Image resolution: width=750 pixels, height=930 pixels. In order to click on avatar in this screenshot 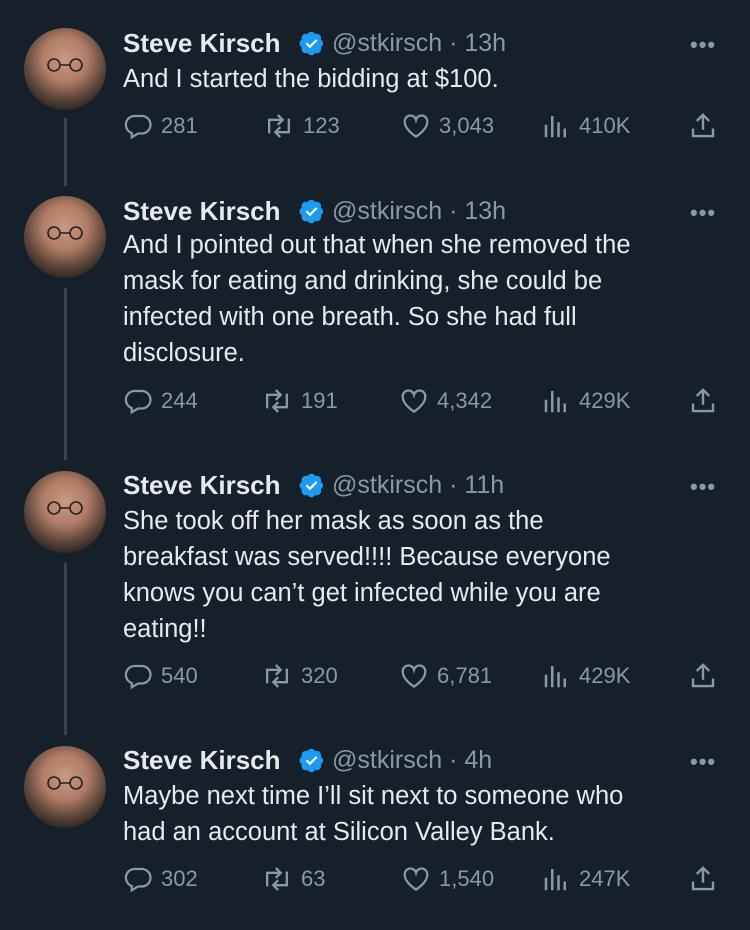, I will do `click(65, 787)`.